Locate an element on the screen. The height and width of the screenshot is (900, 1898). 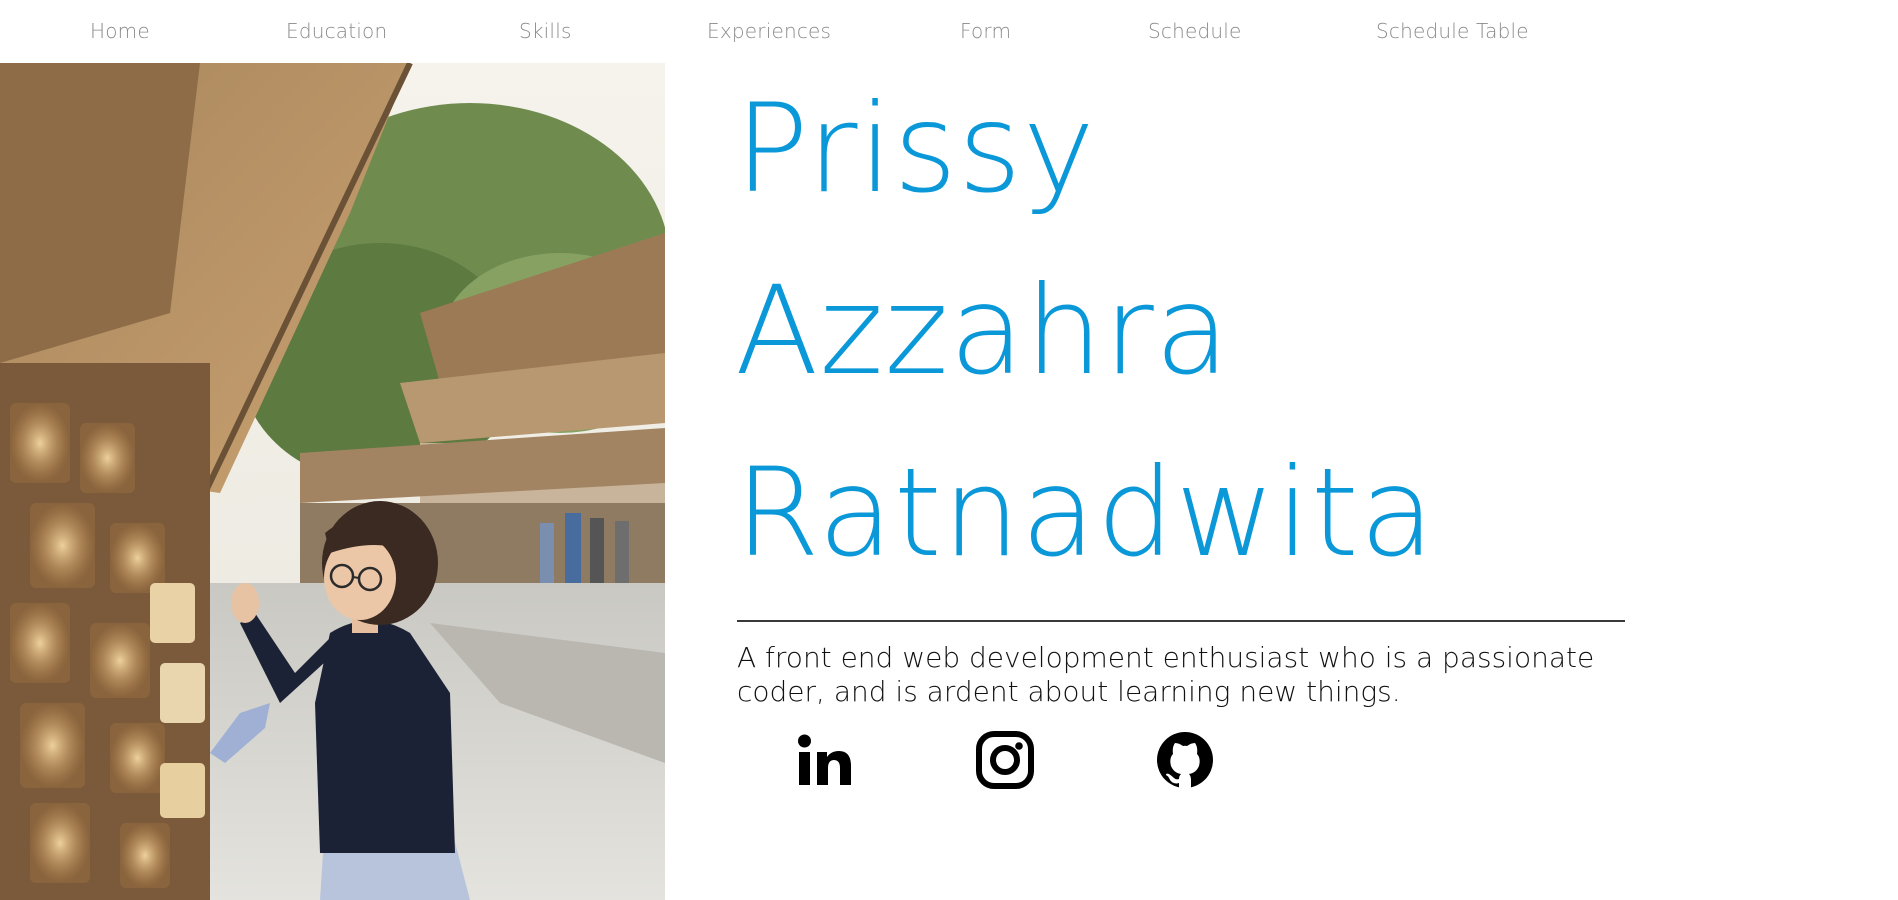
nav-education-link: Education is located at coordinates (336, 31).